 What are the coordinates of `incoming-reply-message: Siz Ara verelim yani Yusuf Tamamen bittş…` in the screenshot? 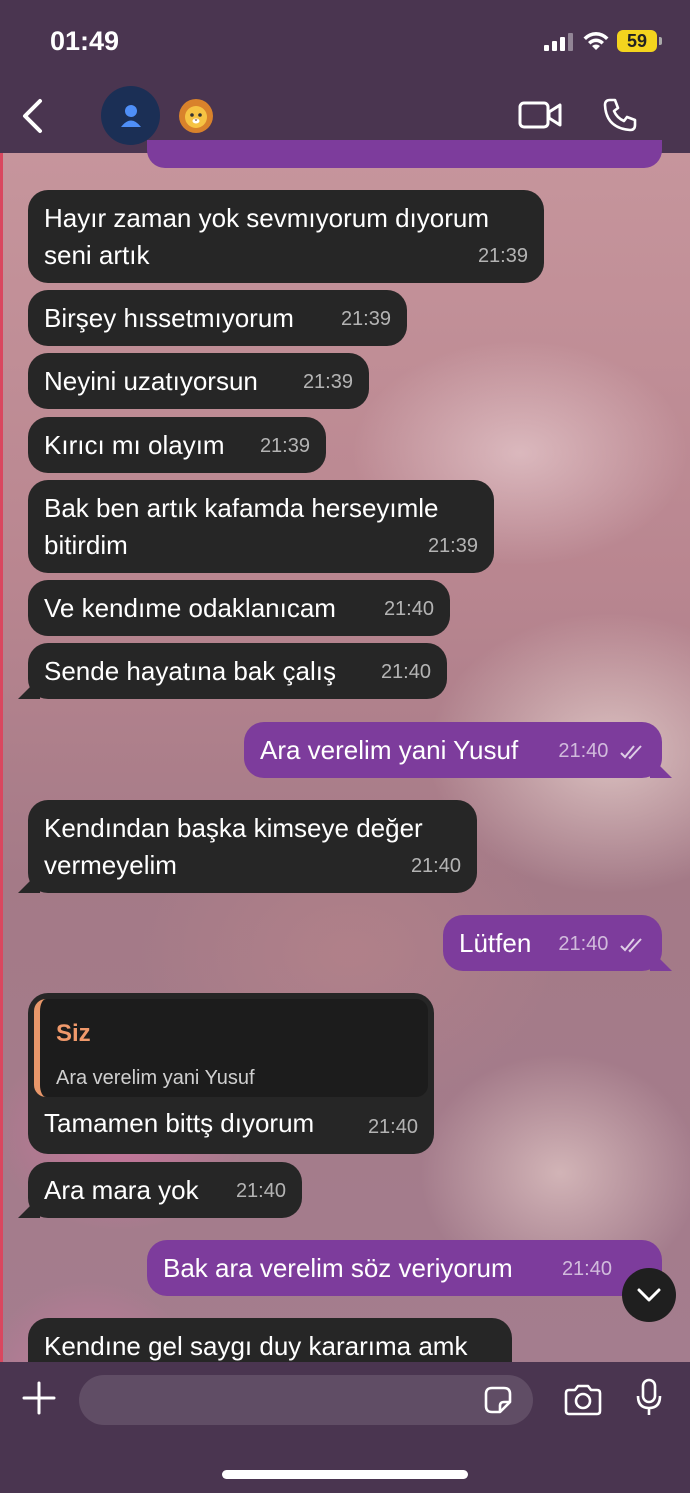 It's located at (231, 1073).